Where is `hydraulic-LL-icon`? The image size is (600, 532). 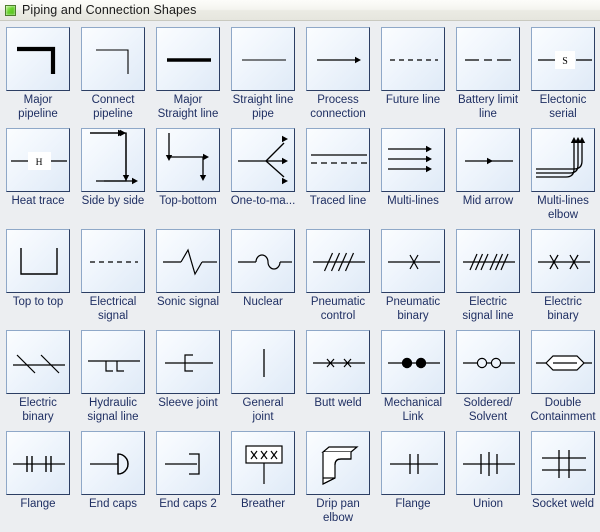
hydraulic-LL-icon is located at coordinates (113, 362).